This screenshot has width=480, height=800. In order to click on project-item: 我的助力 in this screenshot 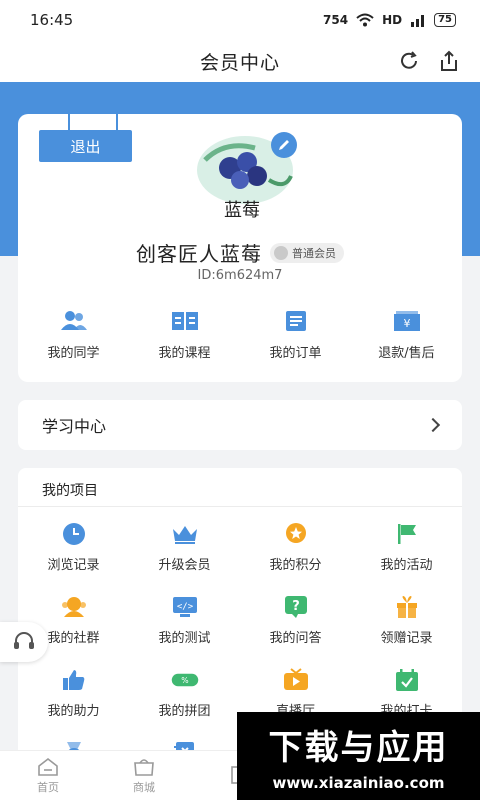, I will do `click(73, 693)`.